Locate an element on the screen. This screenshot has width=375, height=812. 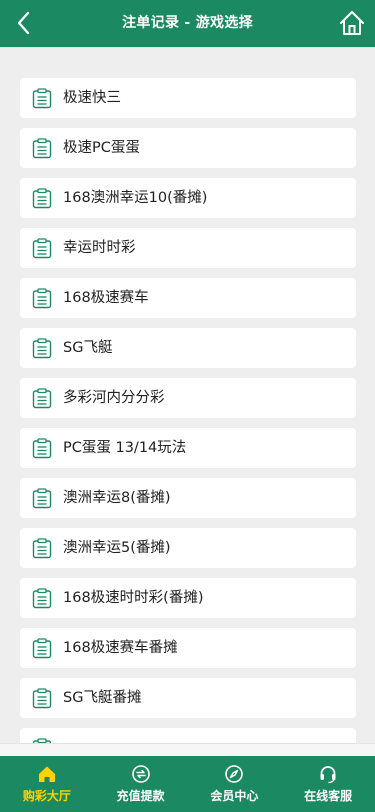
game-item-label: 澳洲幸运8(番摊) is located at coordinates (117, 498).